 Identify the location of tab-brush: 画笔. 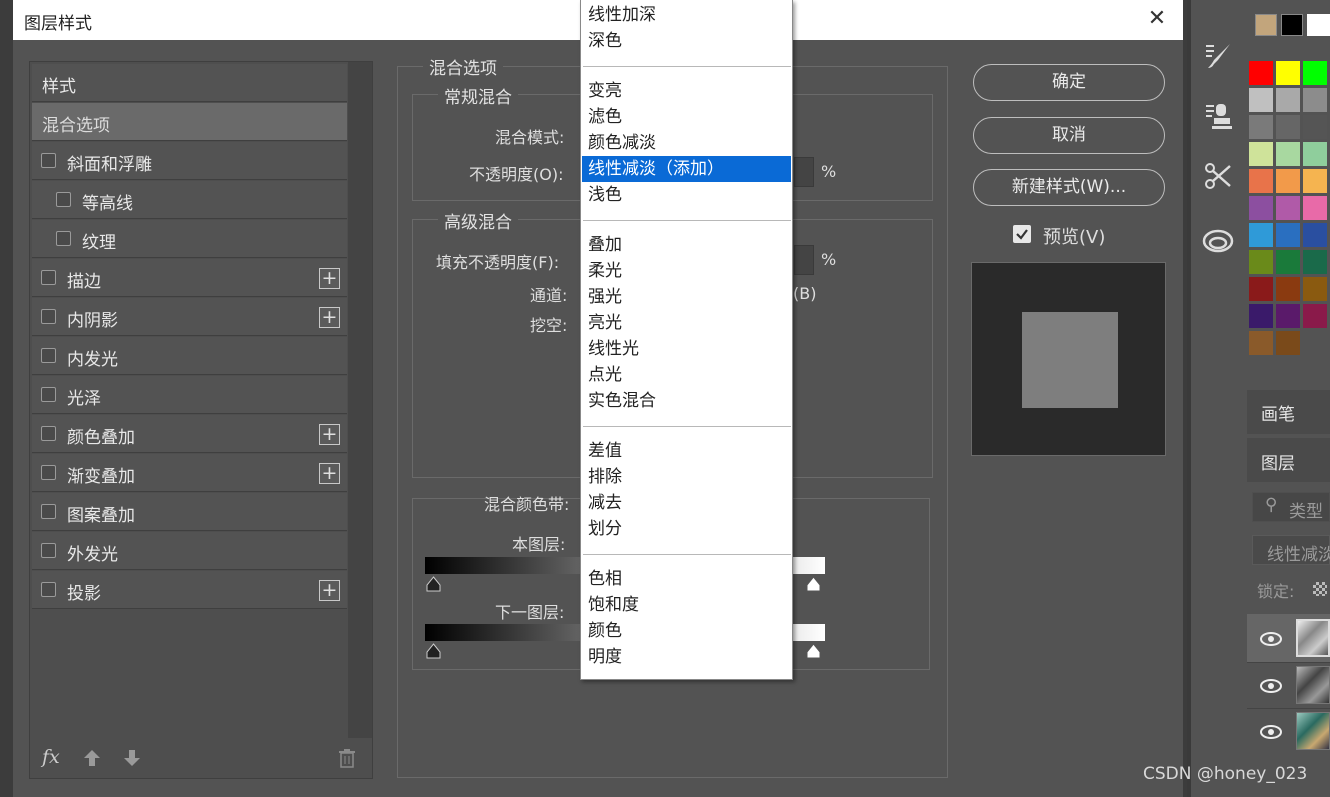
(1278, 412).